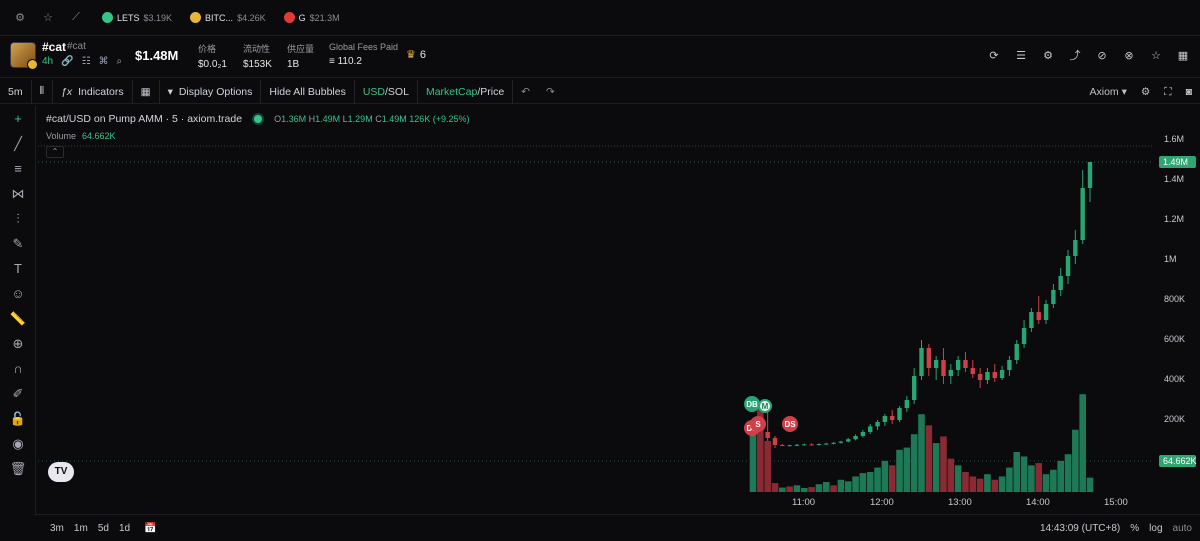 The height and width of the screenshot is (541, 1200). Describe the element at coordinates (1170, 259) in the screenshot. I see `price-tick-label: 1M` at that location.